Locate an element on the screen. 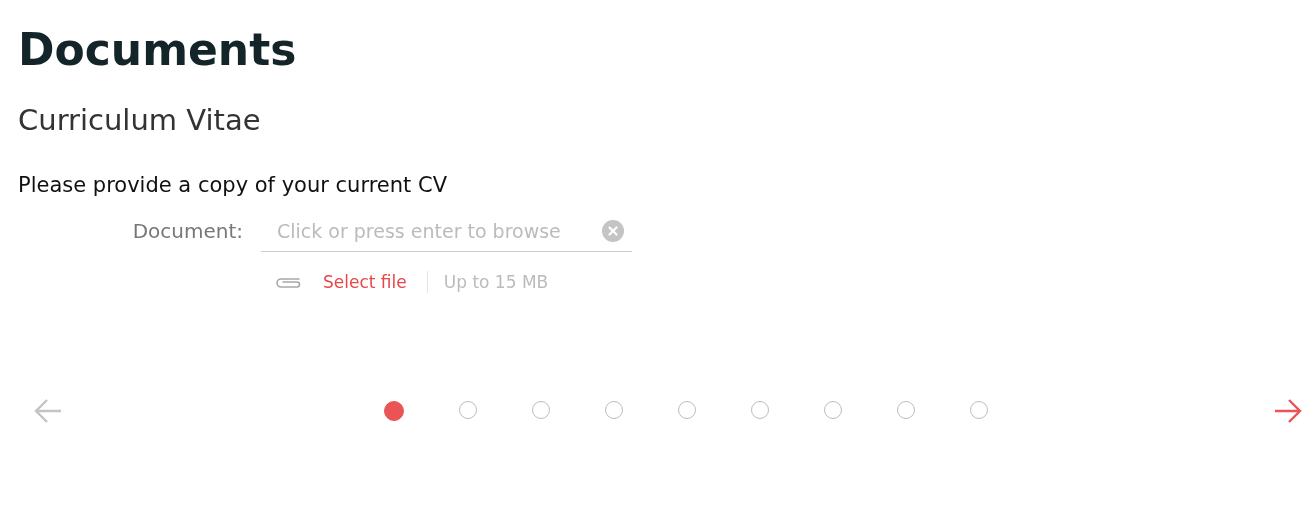 This screenshot has height=509, width=1312. field-label: Document: is located at coordinates (187, 231).